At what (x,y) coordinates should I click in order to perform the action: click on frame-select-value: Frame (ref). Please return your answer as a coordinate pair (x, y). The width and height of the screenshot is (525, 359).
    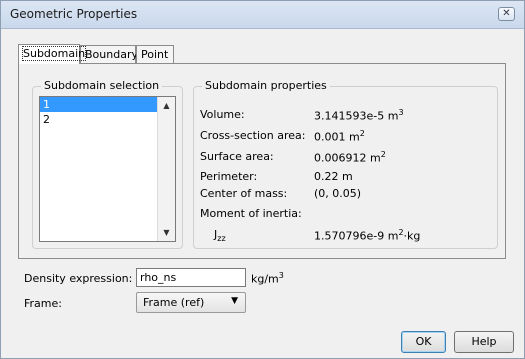
    Looking at the image, I should click on (174, 302).